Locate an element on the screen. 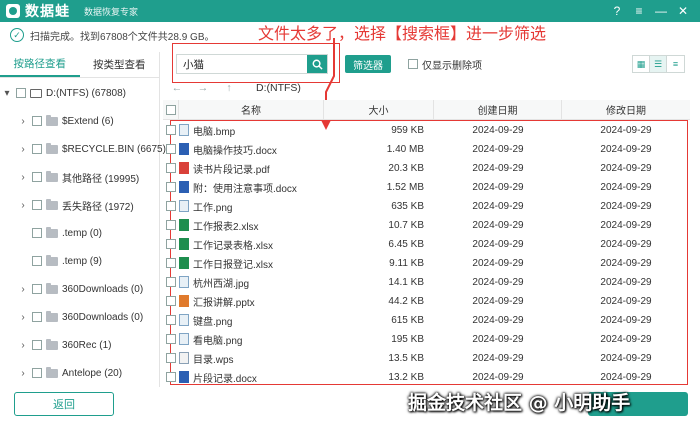 This screenshot has width=700, height=424. filter-button: 筛选器 is located at coordinates (368, 64).